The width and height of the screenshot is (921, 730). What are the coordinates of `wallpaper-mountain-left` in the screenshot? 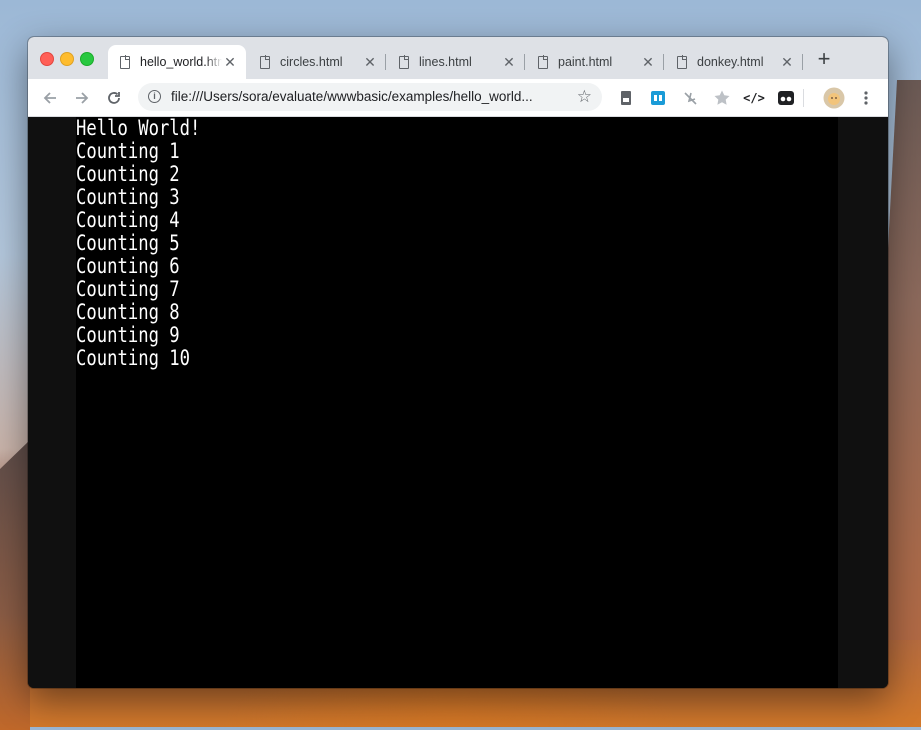 It's located at (15, 585).